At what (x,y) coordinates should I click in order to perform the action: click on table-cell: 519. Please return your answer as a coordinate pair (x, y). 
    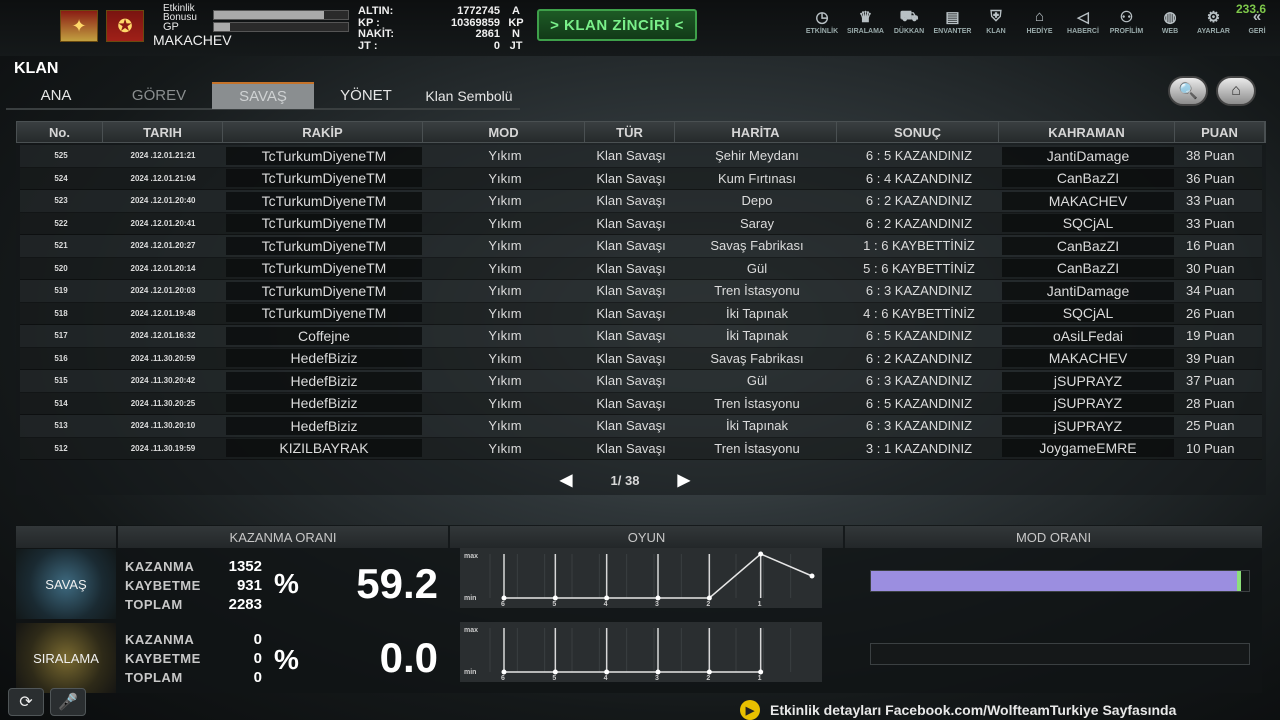
    Looking at the image, I should click on (61, 291).